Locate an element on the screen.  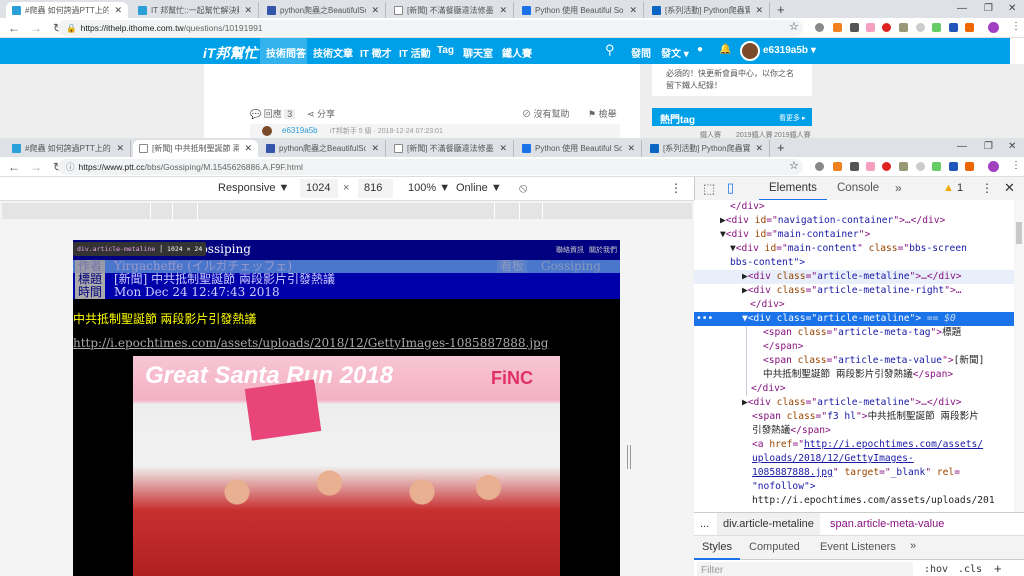
dom-node: ▼<div id="main-container"> is located at coordinates (859, 235).